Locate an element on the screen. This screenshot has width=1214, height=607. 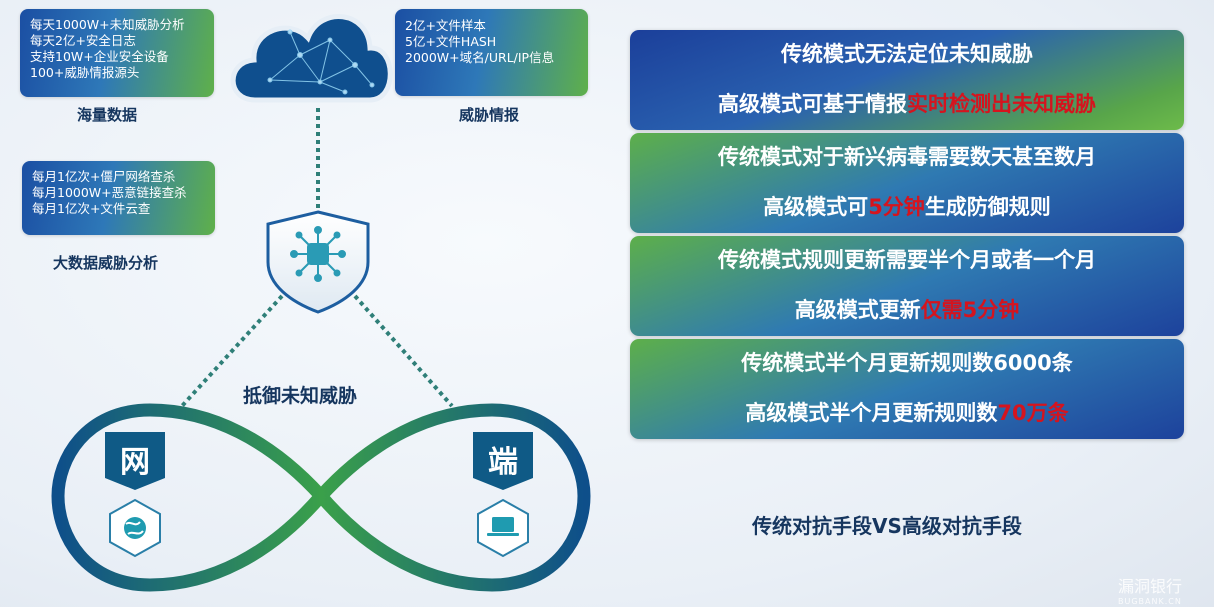
watermark-main: 漏洞银行 is located at coordinates (1150, 586).